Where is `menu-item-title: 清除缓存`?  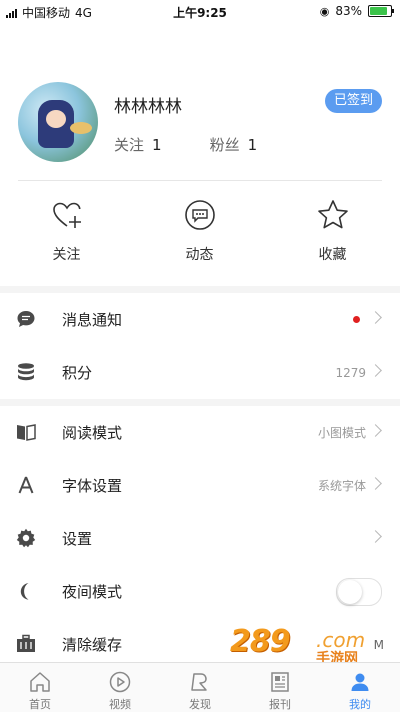 menu-item-title: 清除缓存 is located at coordinates (92, 645).